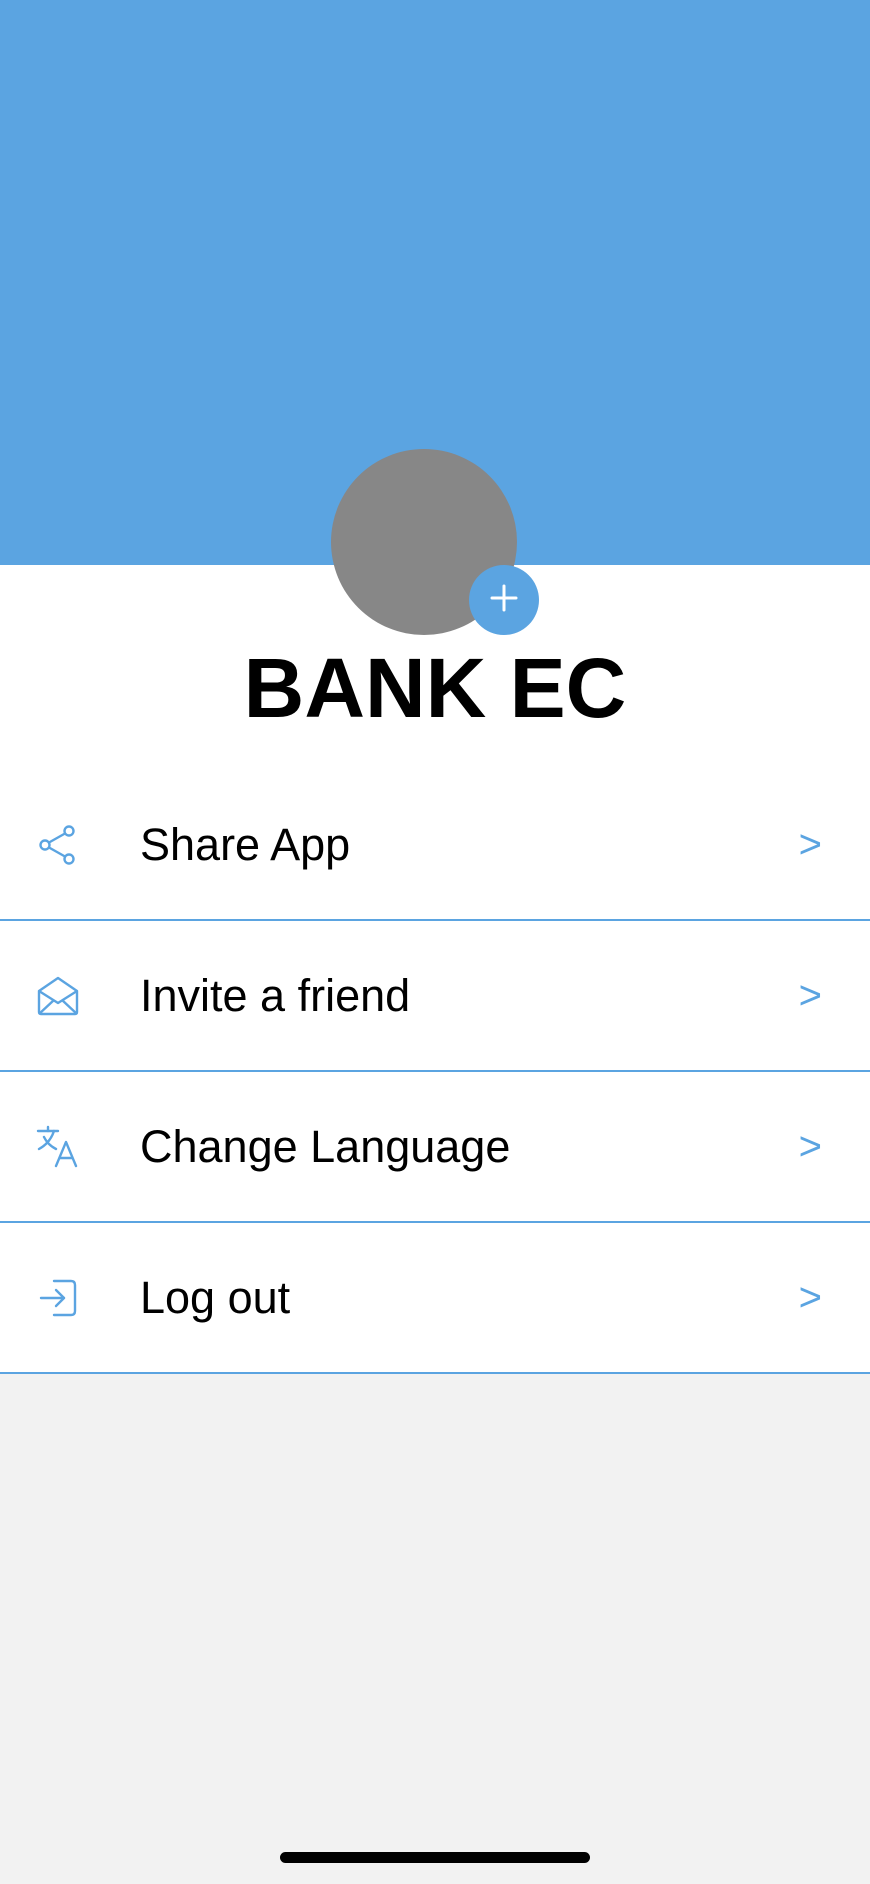 The image size is (870, 1884). I want to click on menu-item-change-language: Change Language >, so click(435, 1147).